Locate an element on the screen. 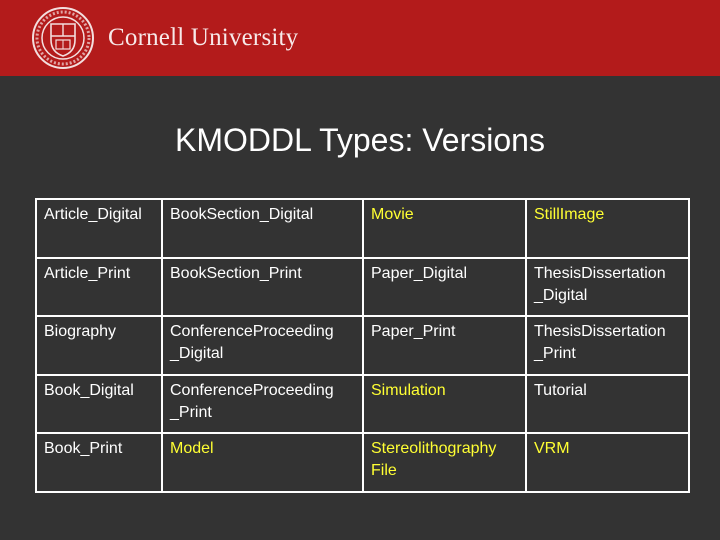 This screenshot has width=720, height=540. table-cell: StillImage is located at coordinates (607, 228).